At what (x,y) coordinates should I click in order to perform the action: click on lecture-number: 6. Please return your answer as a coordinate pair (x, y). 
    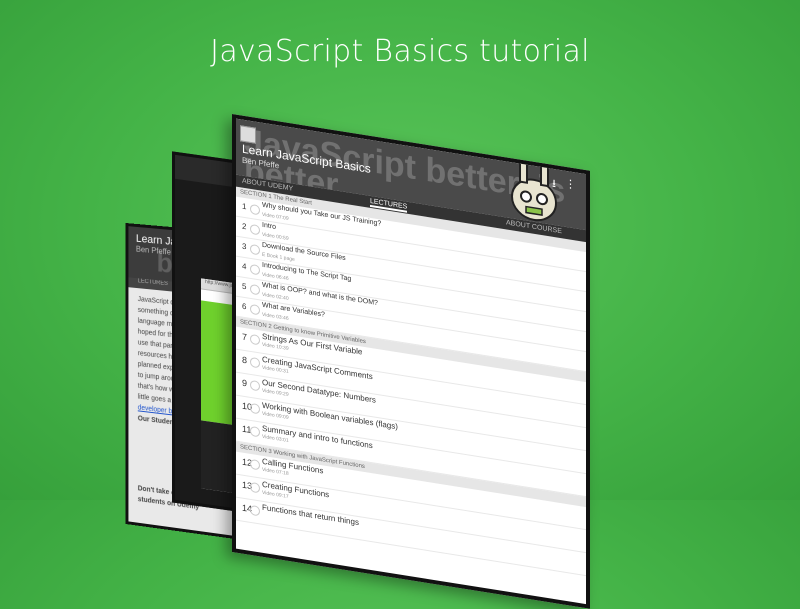
    Looking at the image, I should click on (244, 306).